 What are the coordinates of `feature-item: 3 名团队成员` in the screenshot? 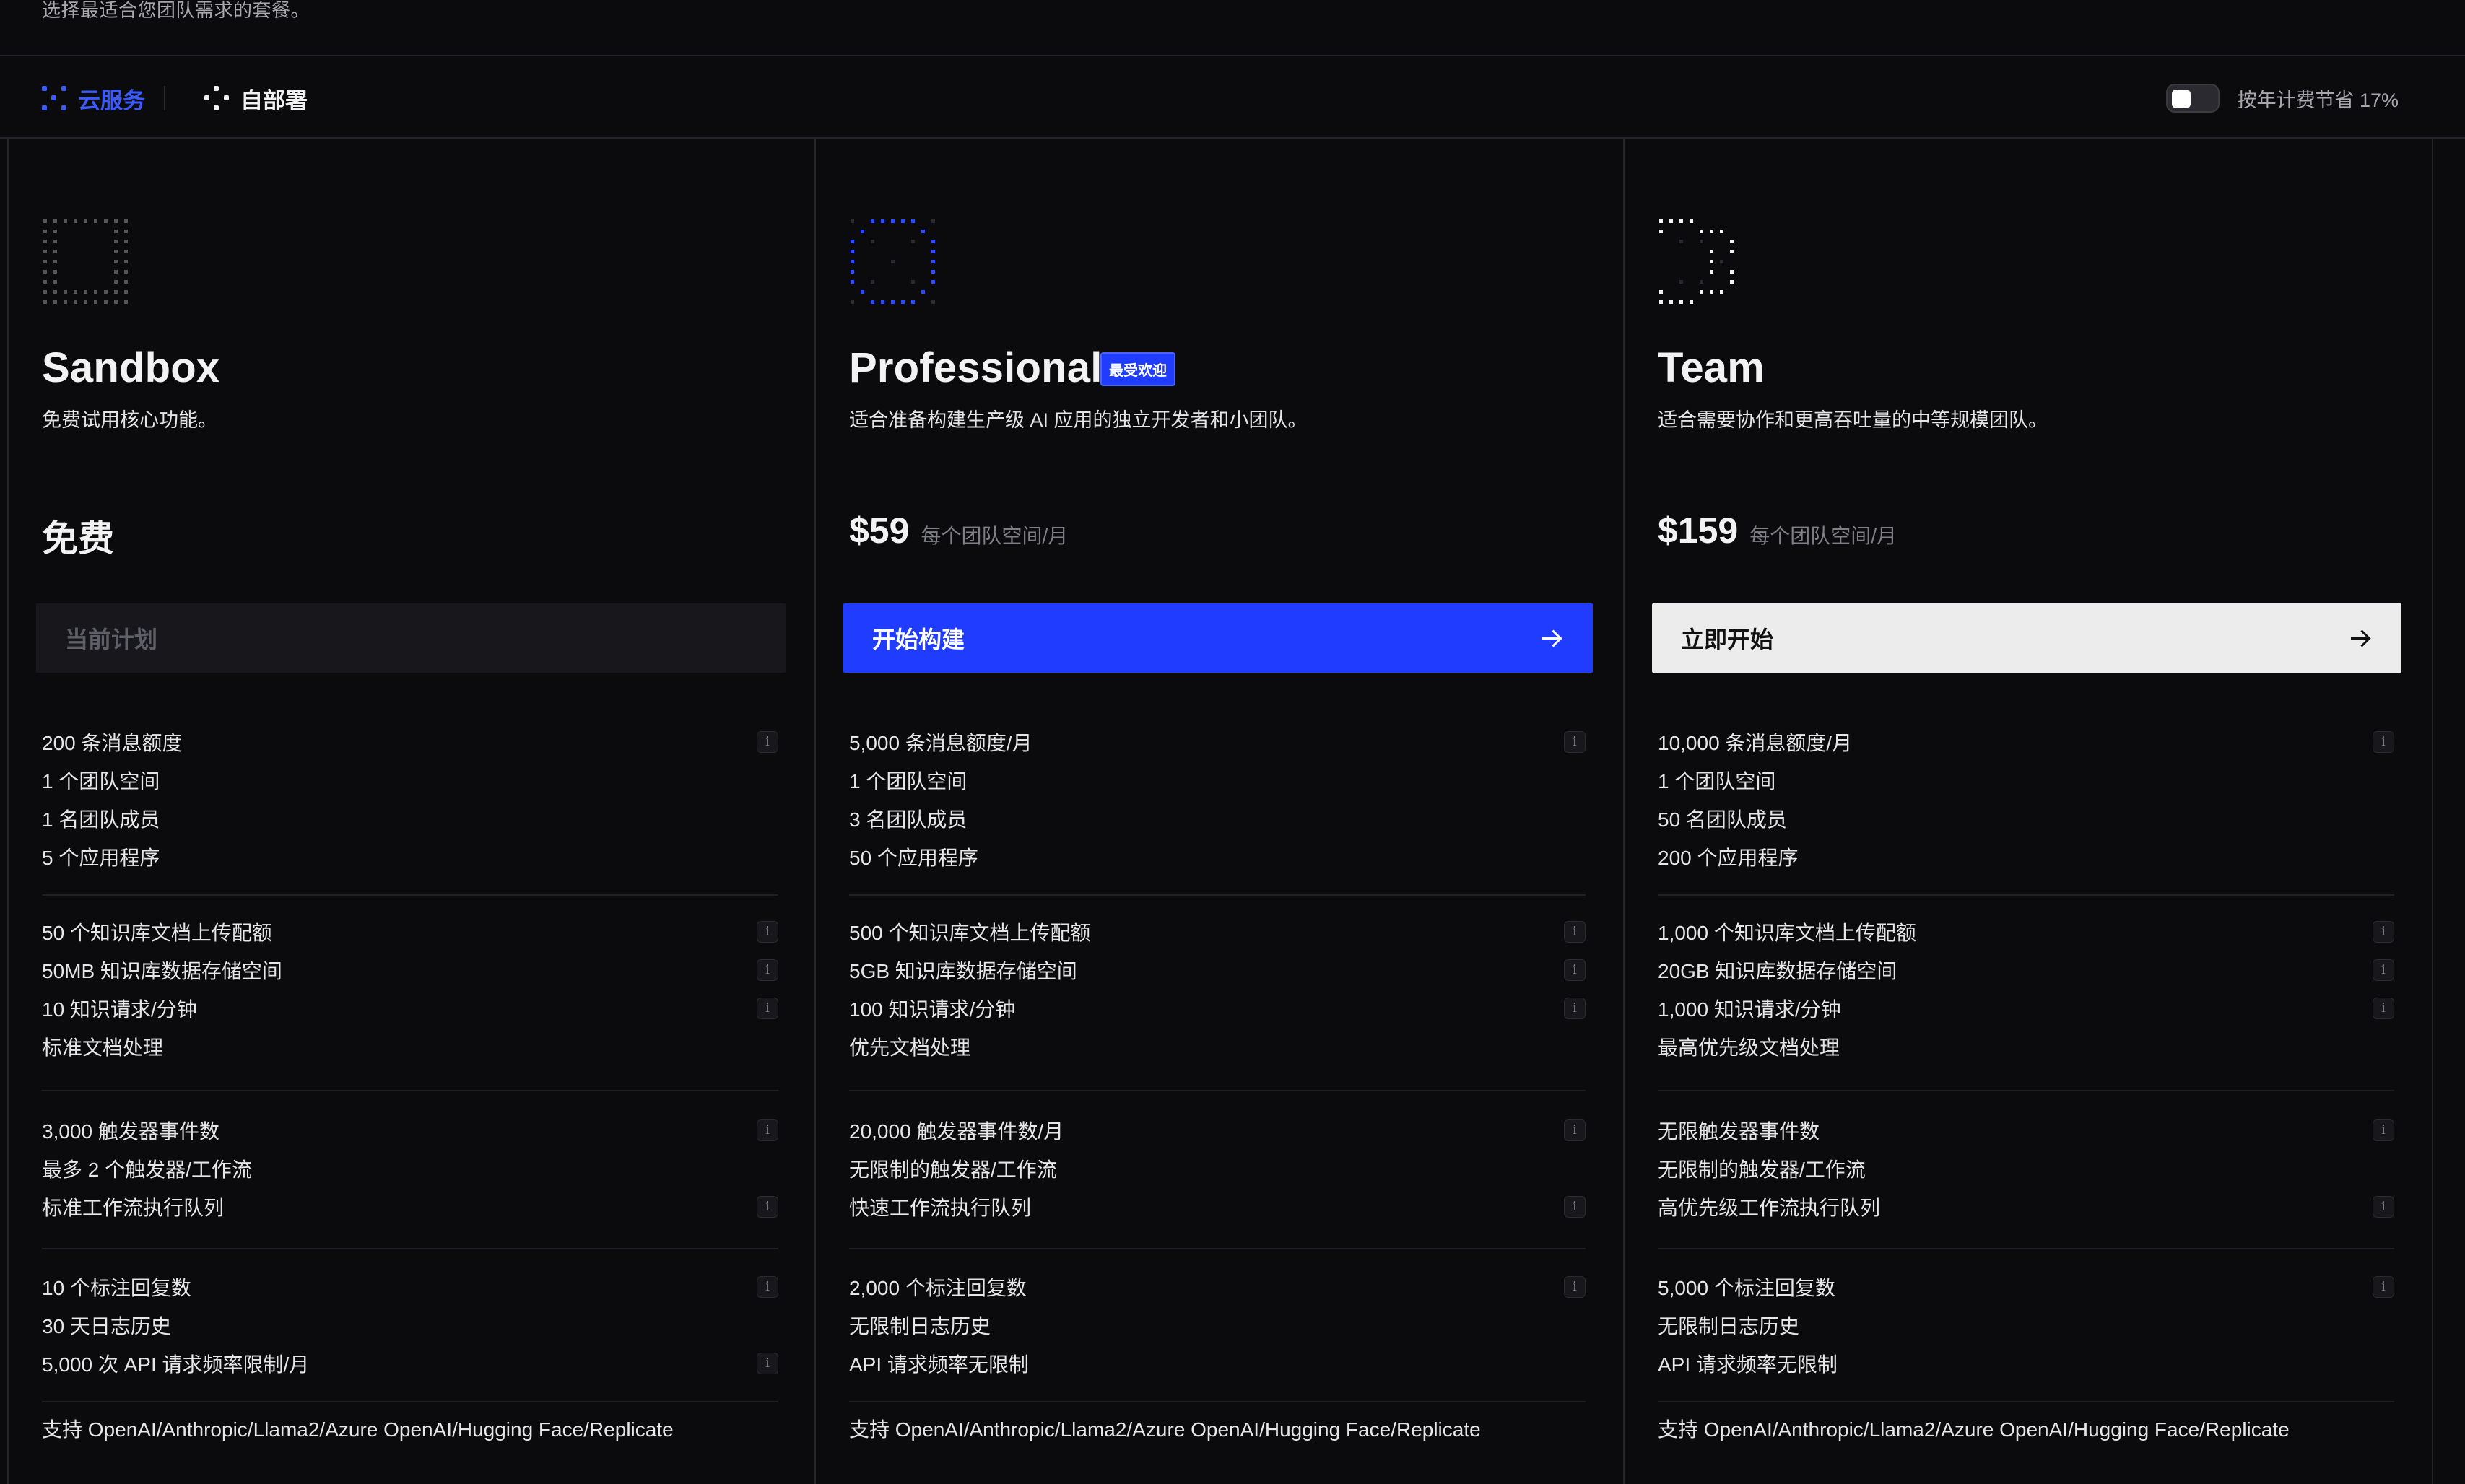 It's located at (908, 819).